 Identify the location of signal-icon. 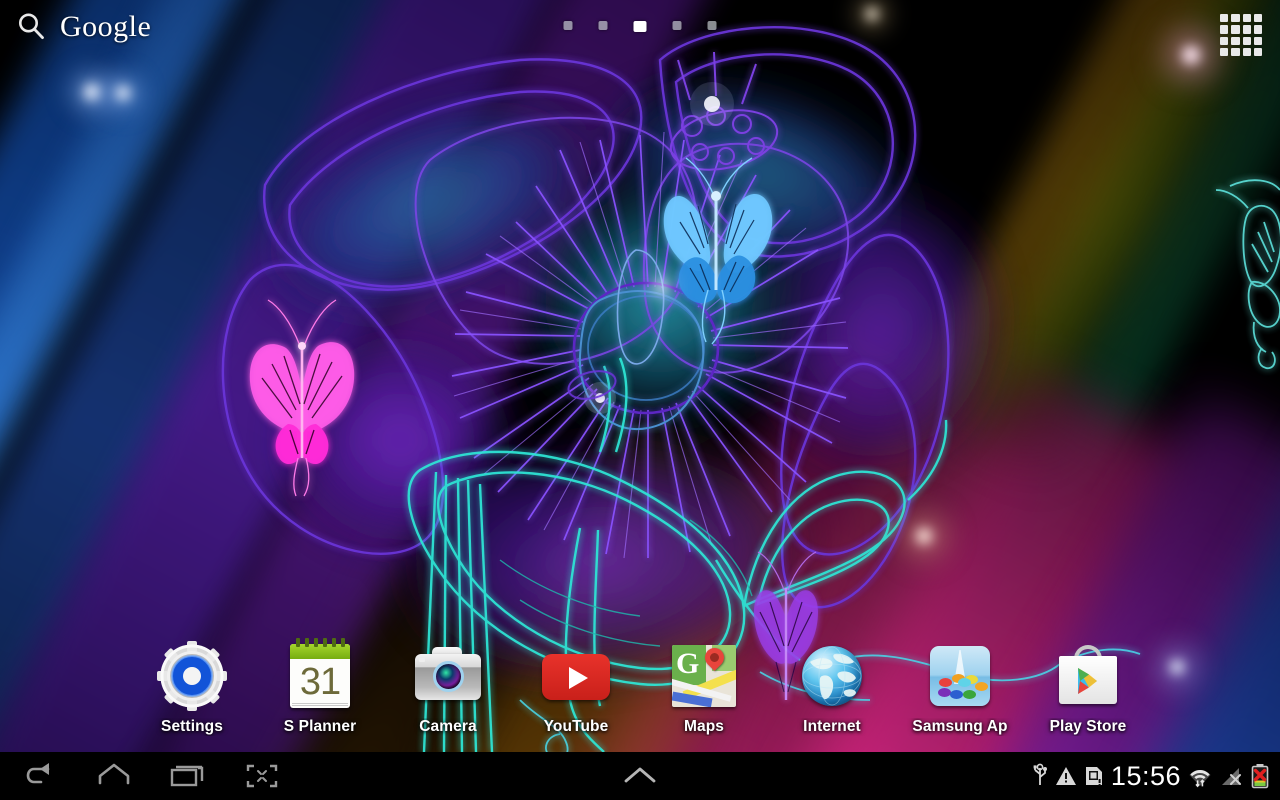
(1231, 776).